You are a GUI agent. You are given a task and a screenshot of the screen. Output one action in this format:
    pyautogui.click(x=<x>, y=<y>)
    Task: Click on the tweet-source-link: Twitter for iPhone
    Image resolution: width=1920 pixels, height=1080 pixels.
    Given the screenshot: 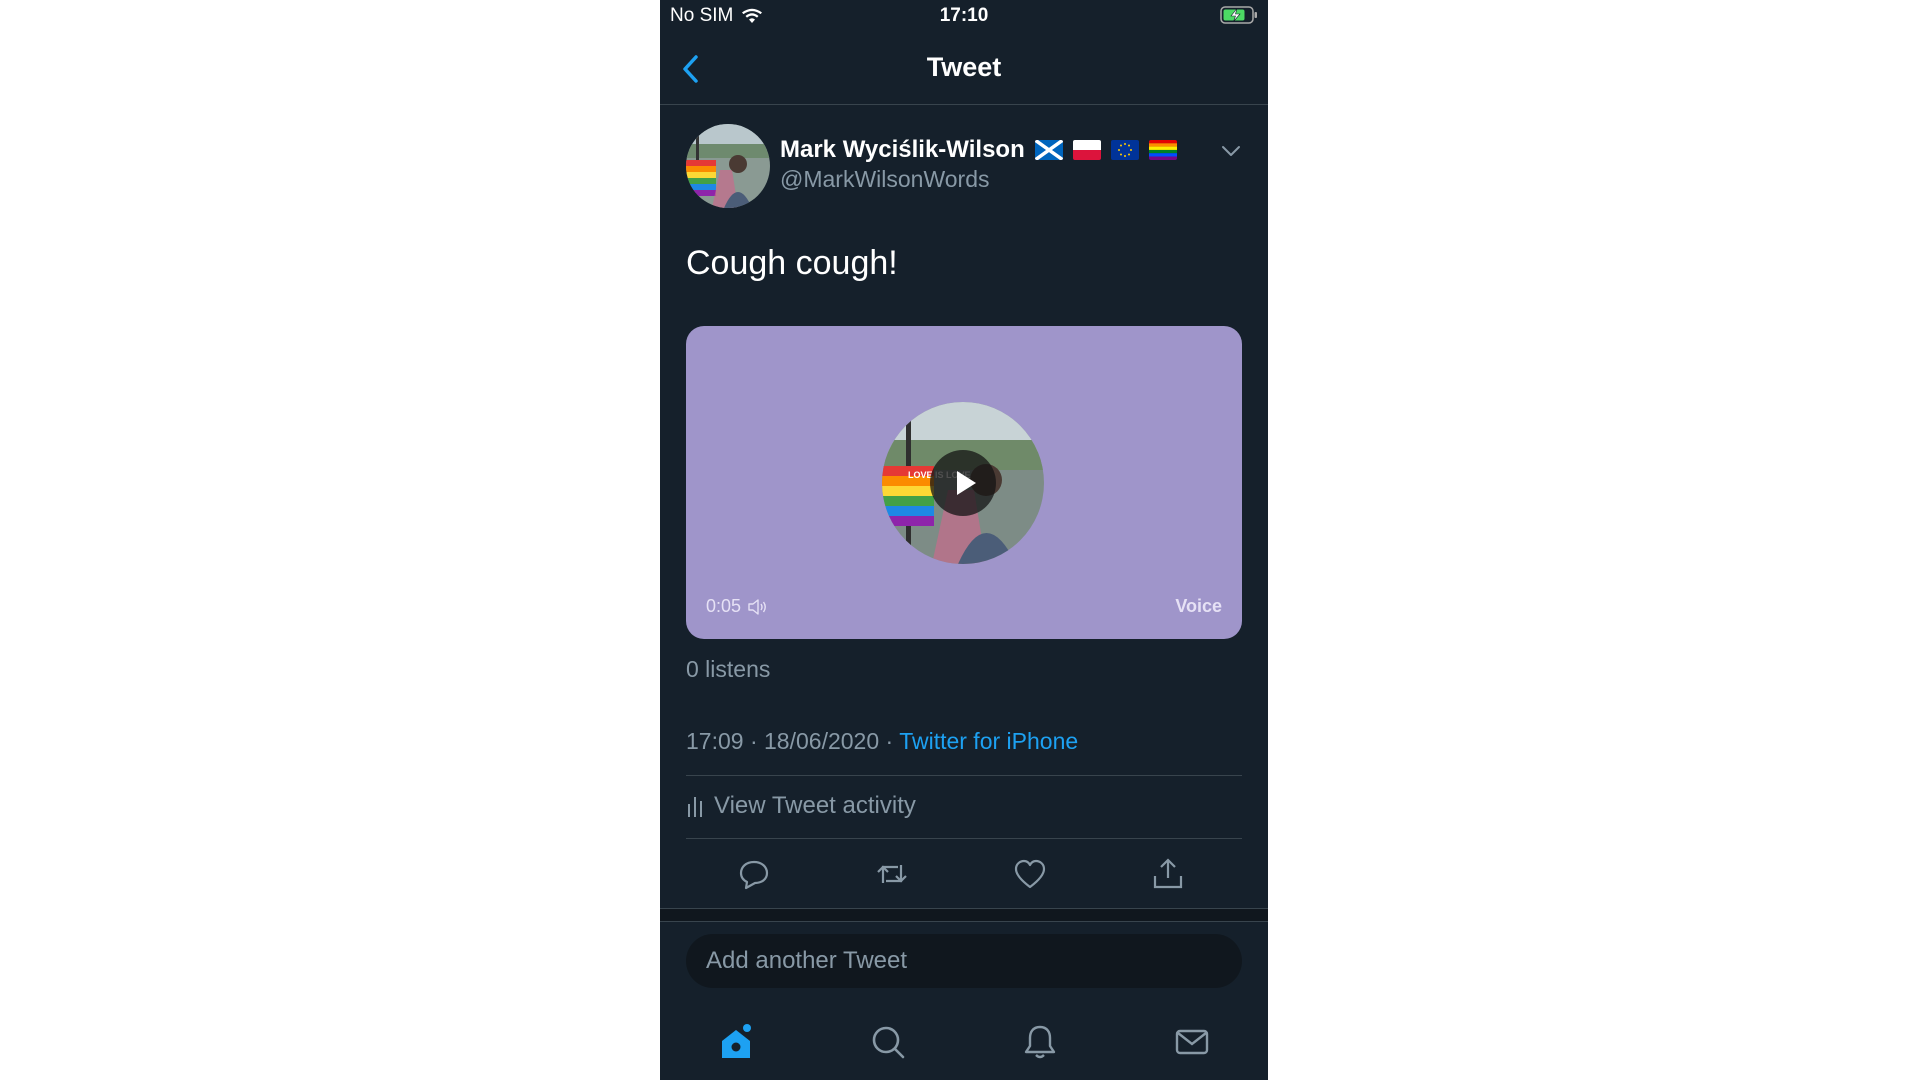 What is the action you would take?
    pyautogui.click(x=988, y=741)
    